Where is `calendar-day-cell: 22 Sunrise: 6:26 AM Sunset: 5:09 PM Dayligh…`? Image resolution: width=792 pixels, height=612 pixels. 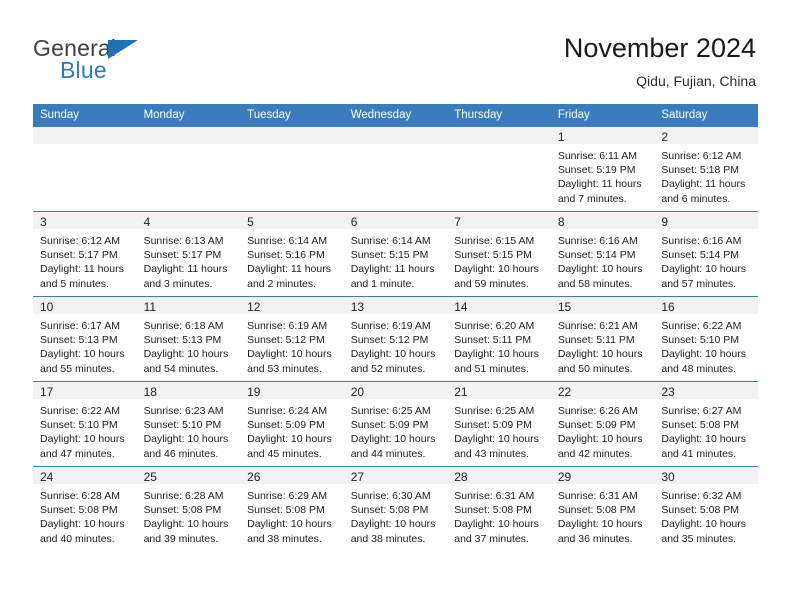
calendar-day-cell: 22 Sunrise: 6:26 AM Sunset: 5:09 PM Dayligh… is located at coordinates (602, 424).